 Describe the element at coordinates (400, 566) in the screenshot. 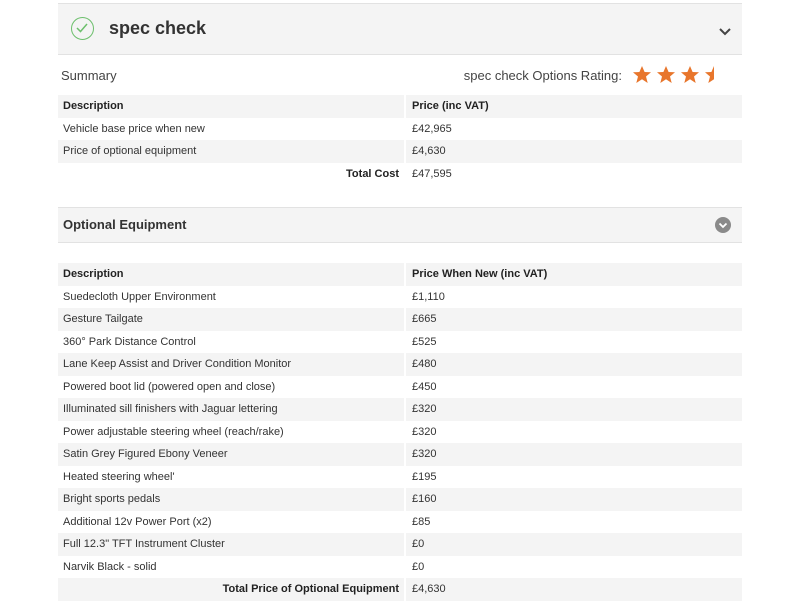

I see `table-row: Narvik Black - solid £0` at that location.